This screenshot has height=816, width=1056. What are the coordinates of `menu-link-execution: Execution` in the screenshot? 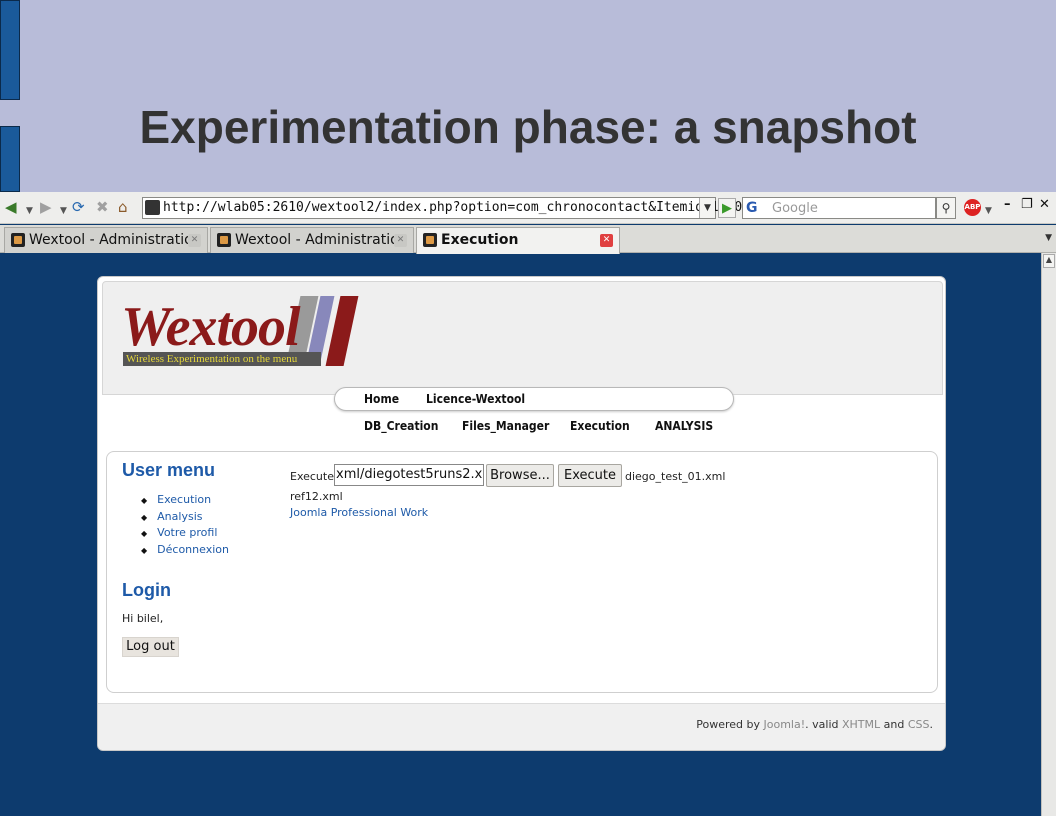 It's located at (600, 426).